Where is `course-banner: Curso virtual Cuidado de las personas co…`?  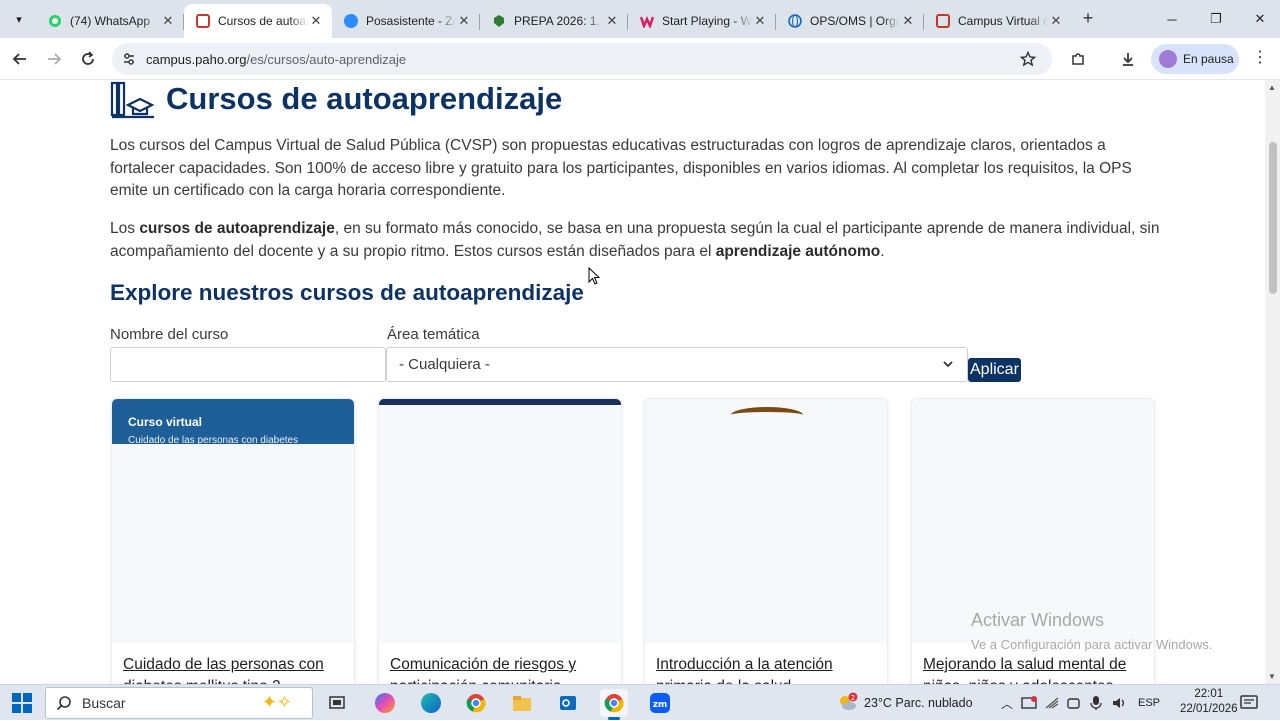
course-banner: Curso virtual Cuidado de las personas co… is located at coordinates (233, 422).